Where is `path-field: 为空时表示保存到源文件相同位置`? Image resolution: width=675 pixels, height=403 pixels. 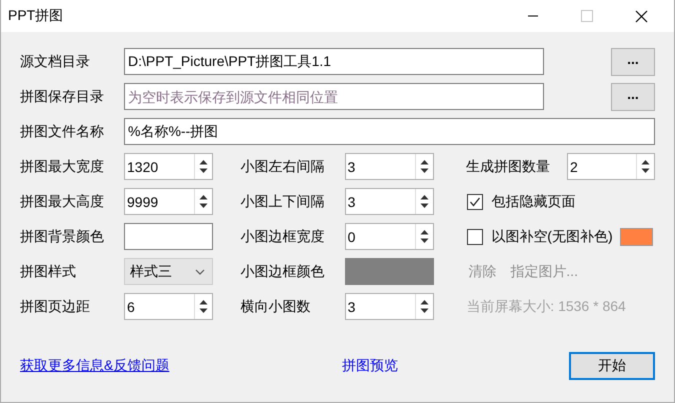
path-field: 为空时表示保存到源文件相同位置 is located at coordinates (334, 96).